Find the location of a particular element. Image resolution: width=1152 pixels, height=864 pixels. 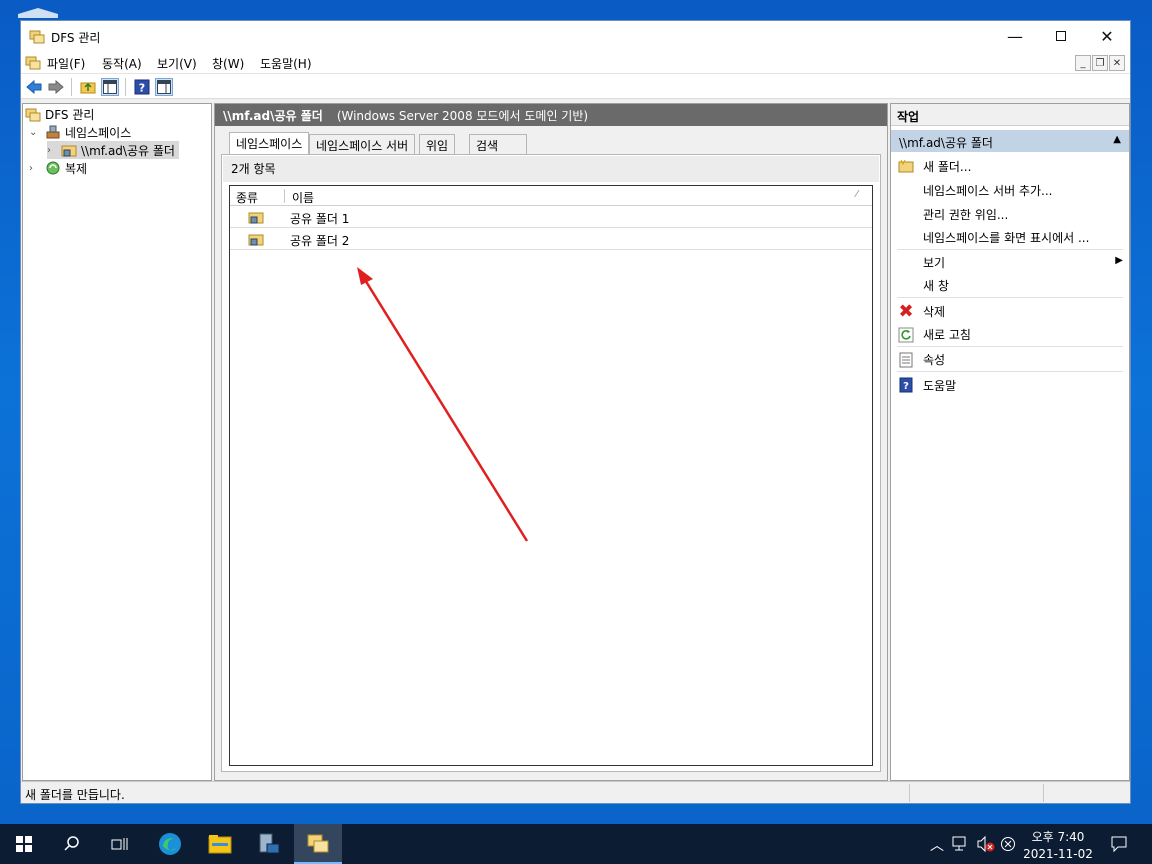

up-folder-button is located at coordinates (88, 87).